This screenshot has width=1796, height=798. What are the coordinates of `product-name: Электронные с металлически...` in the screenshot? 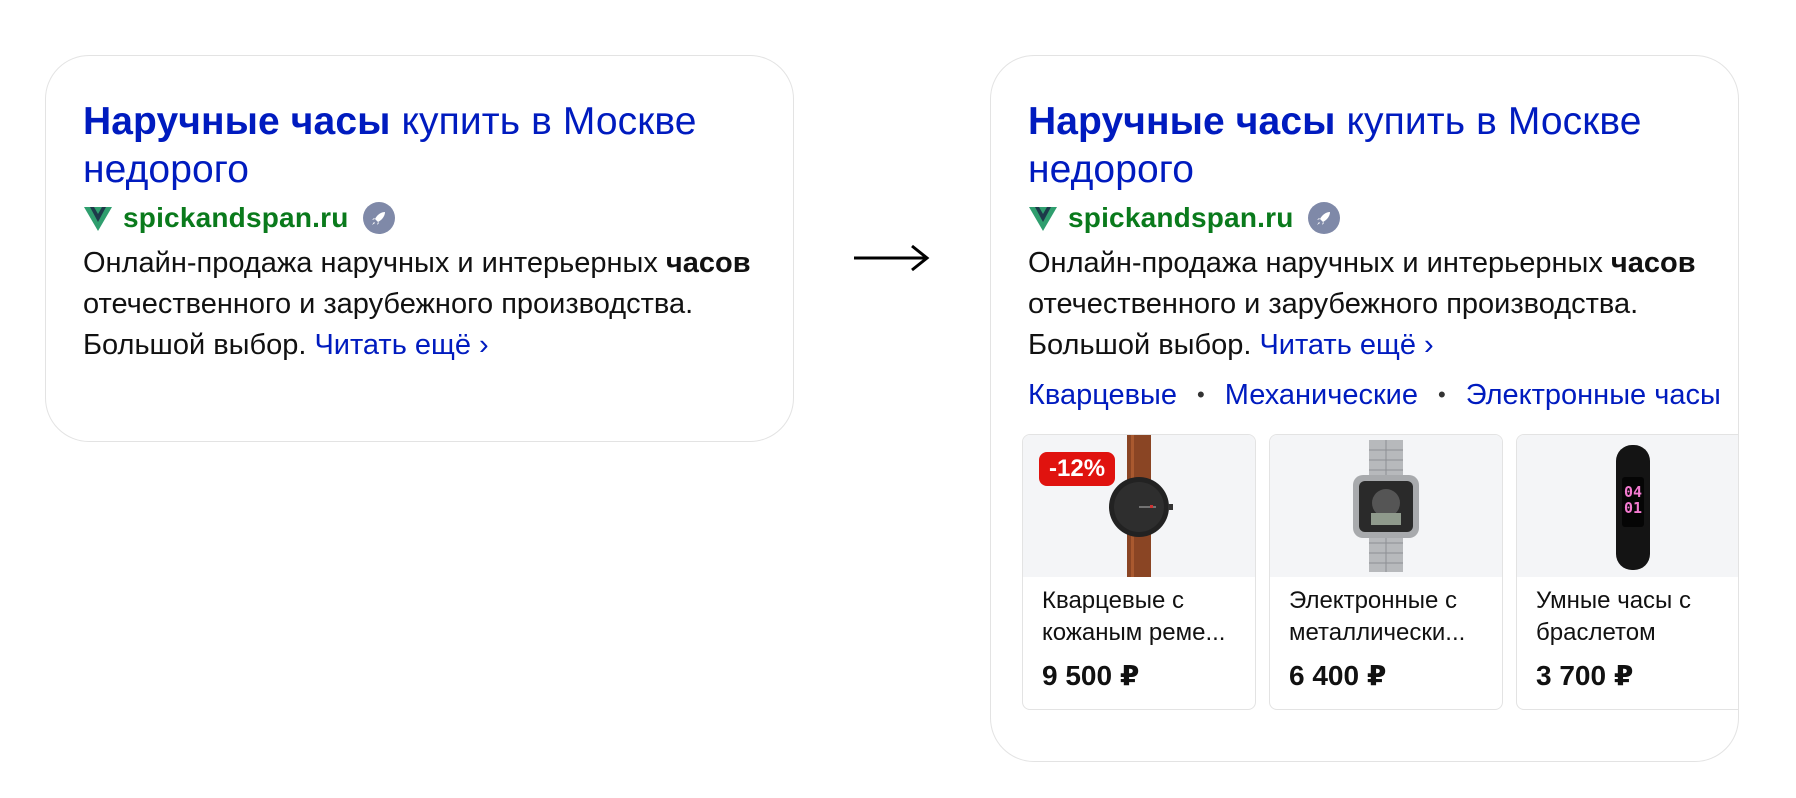 It's located at (1389, 617).